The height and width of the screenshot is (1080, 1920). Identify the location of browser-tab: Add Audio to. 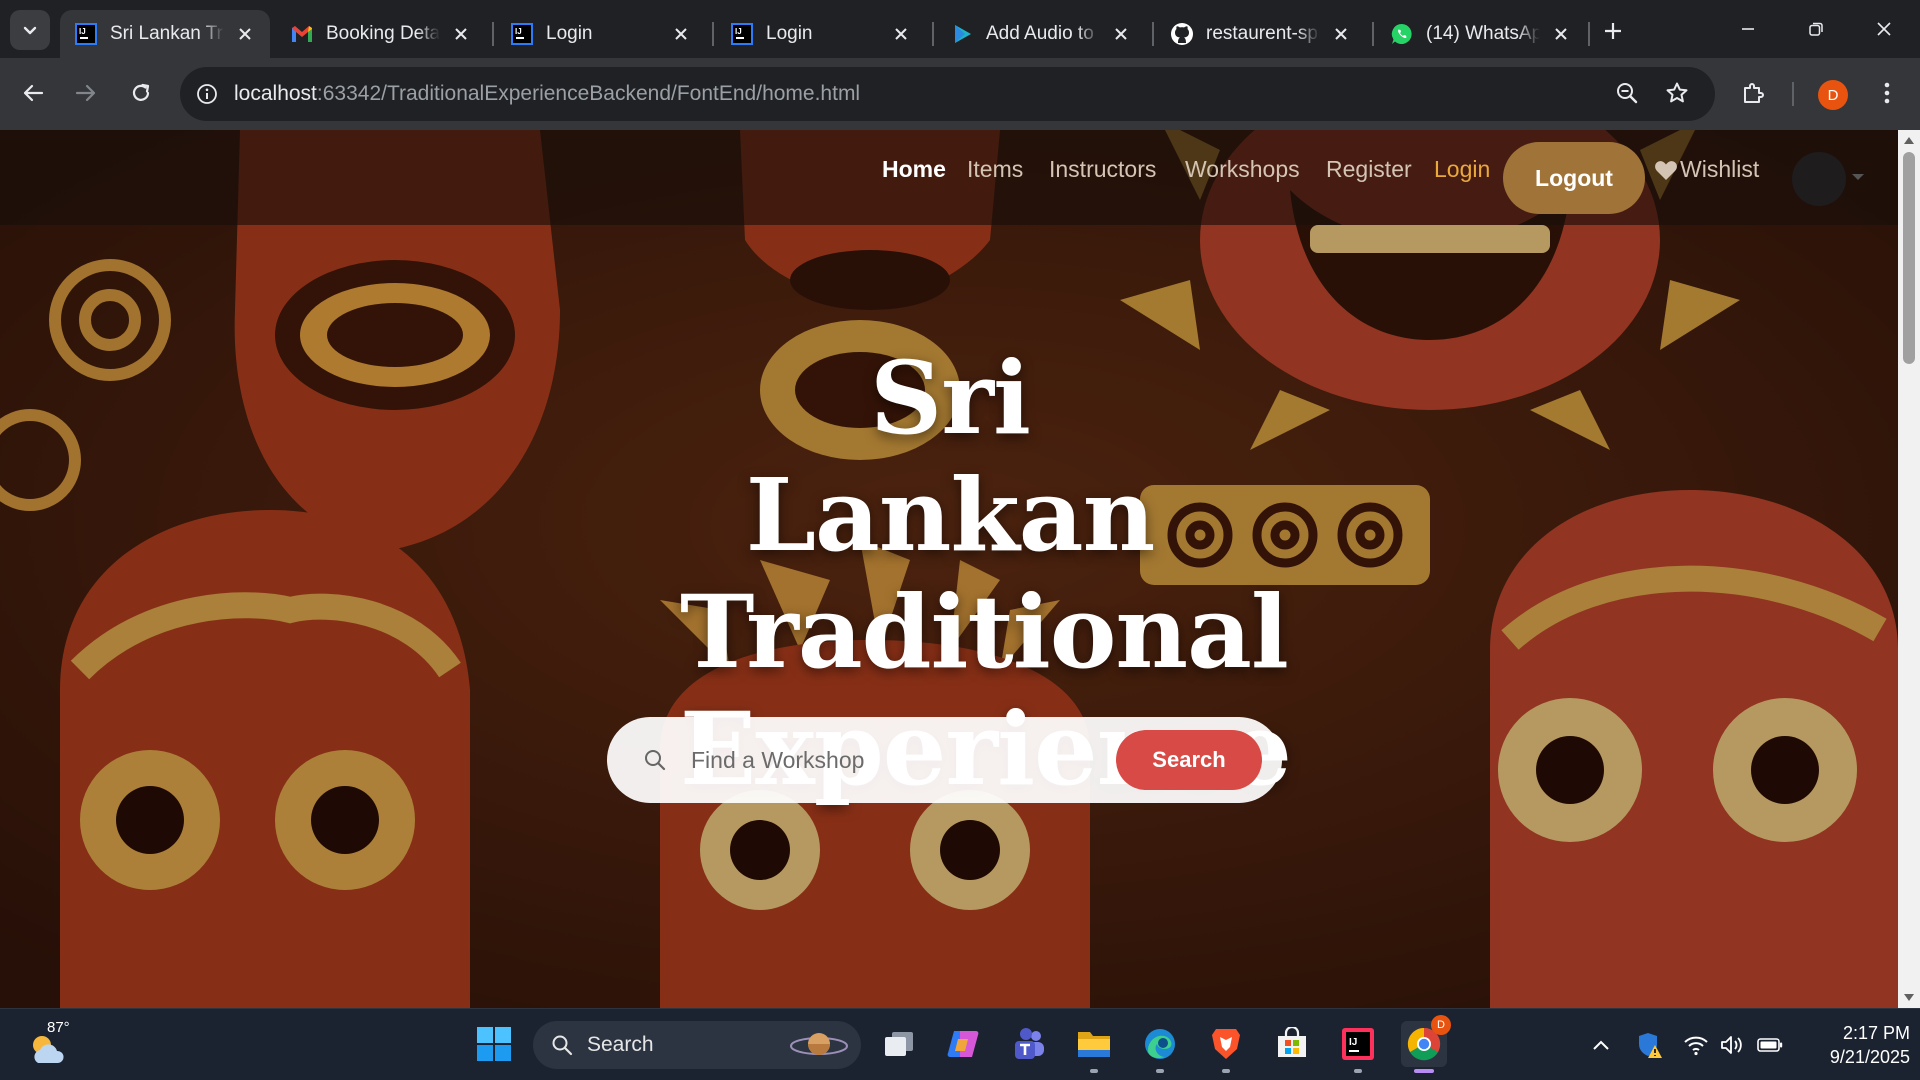
(1041, 34).